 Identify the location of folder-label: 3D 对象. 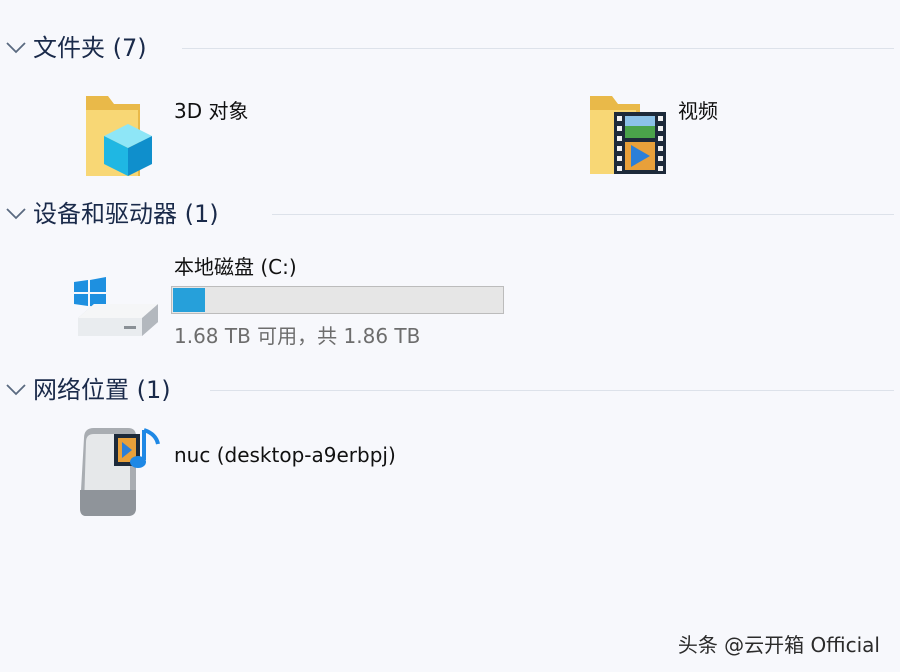
(211, 111).